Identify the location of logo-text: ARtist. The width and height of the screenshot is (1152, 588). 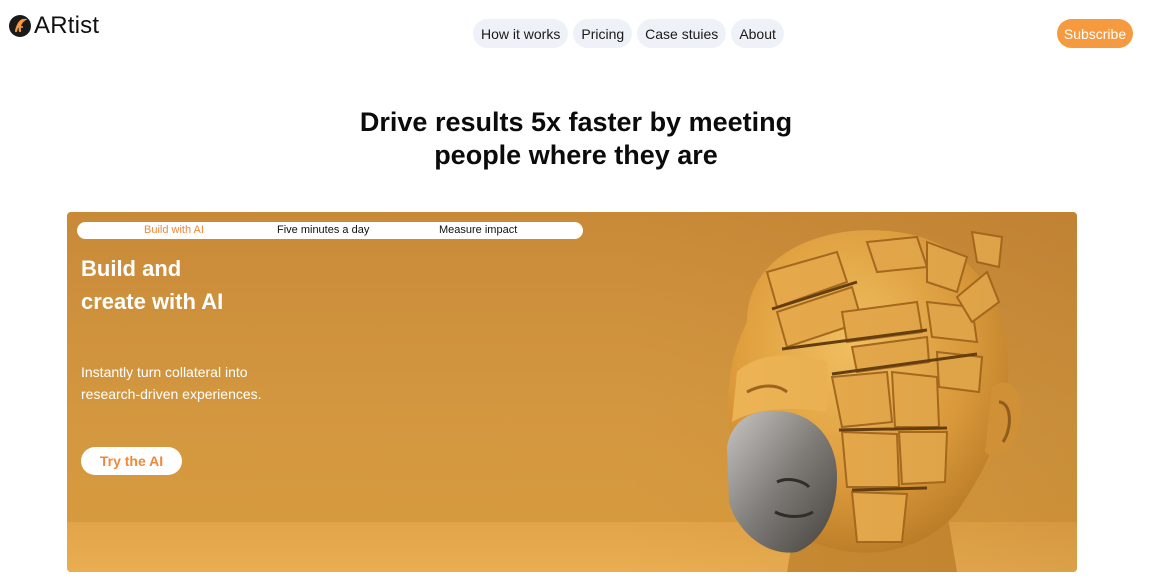
(67, 25).